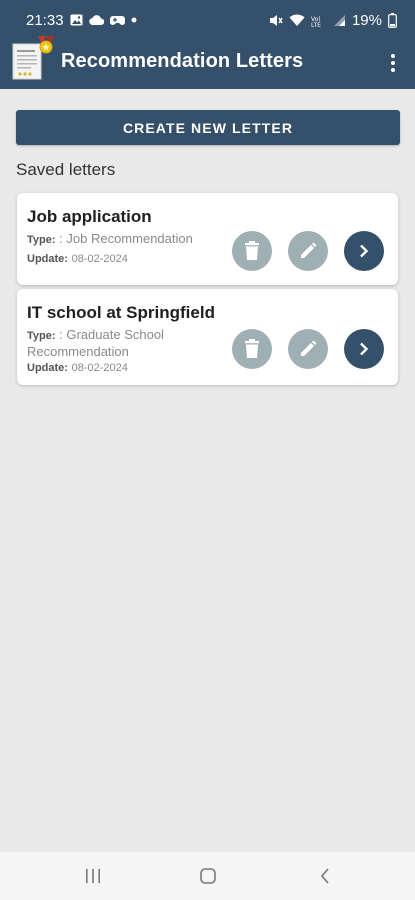 This screenshot has height=900, width=415. I want to click on status-right: Vo) LTE 19%, so click(333, 20).